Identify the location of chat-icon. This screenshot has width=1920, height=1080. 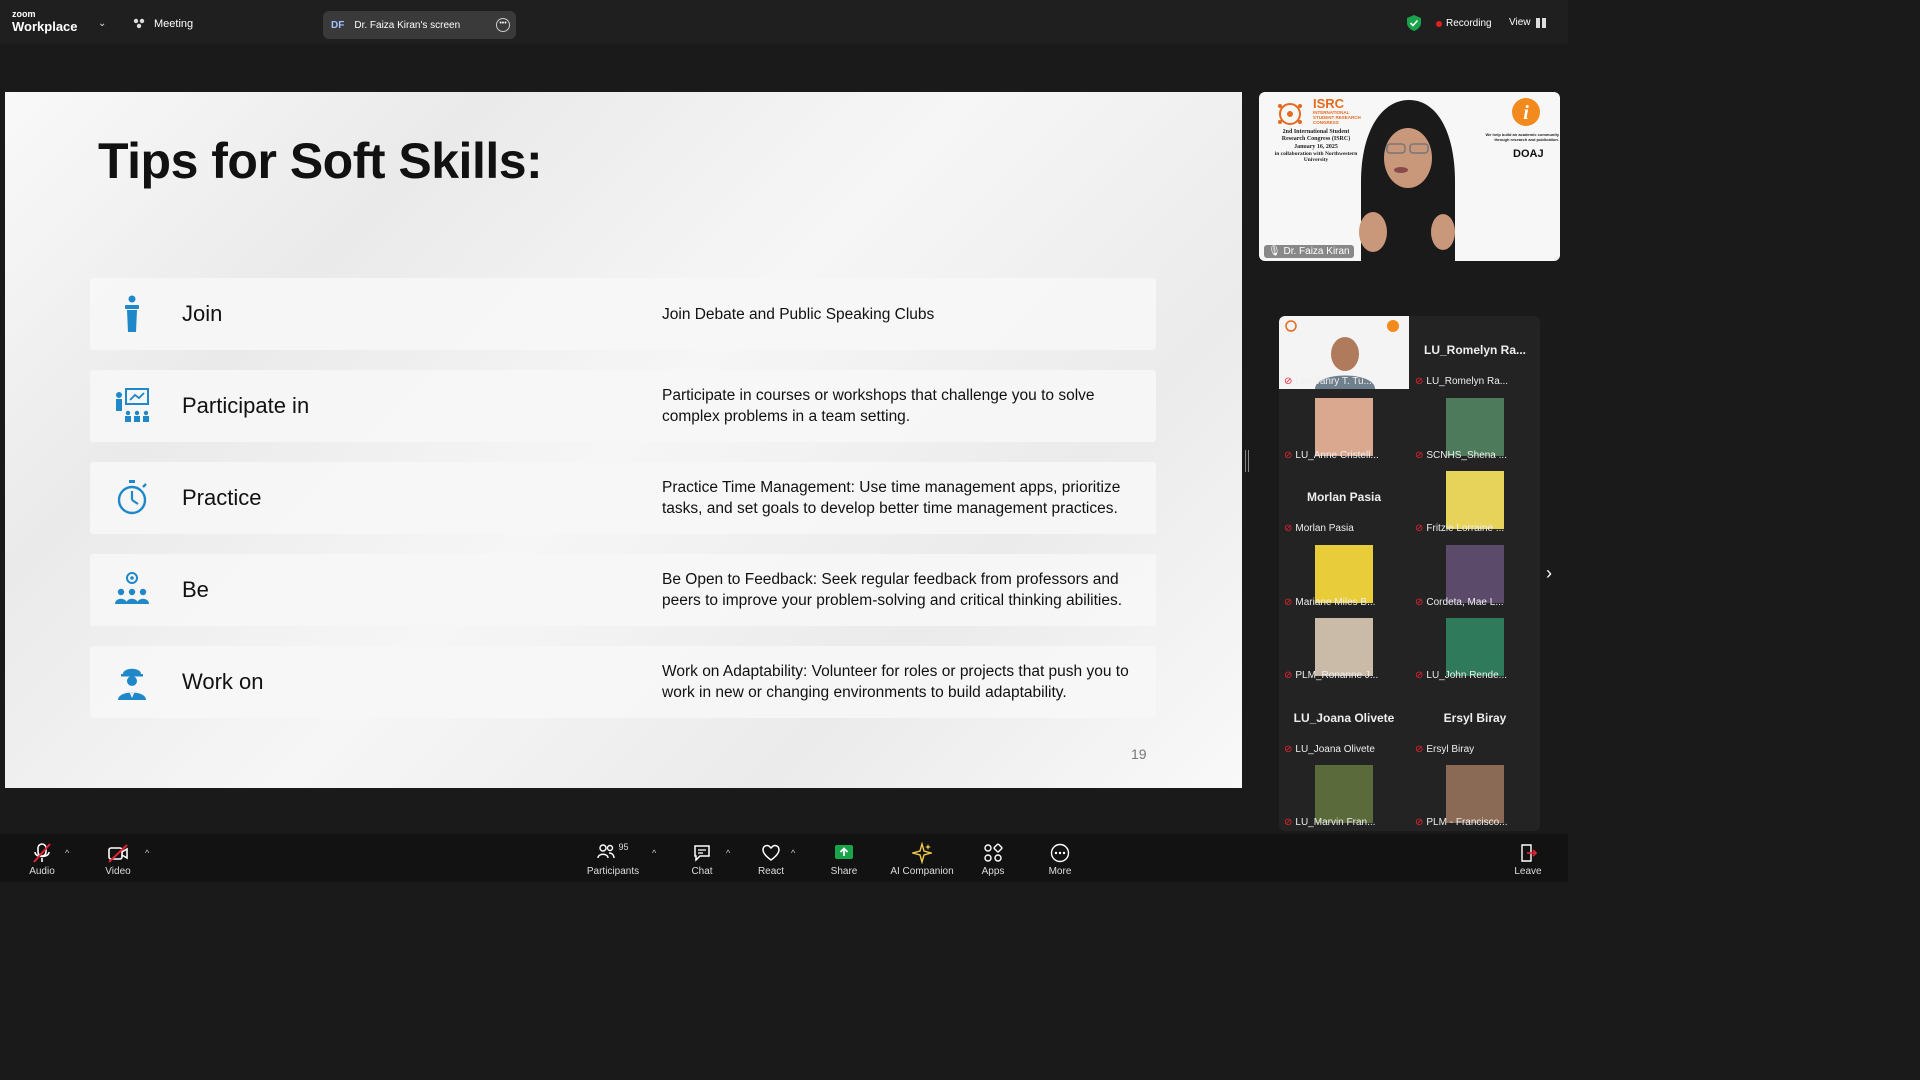
(702, 853).